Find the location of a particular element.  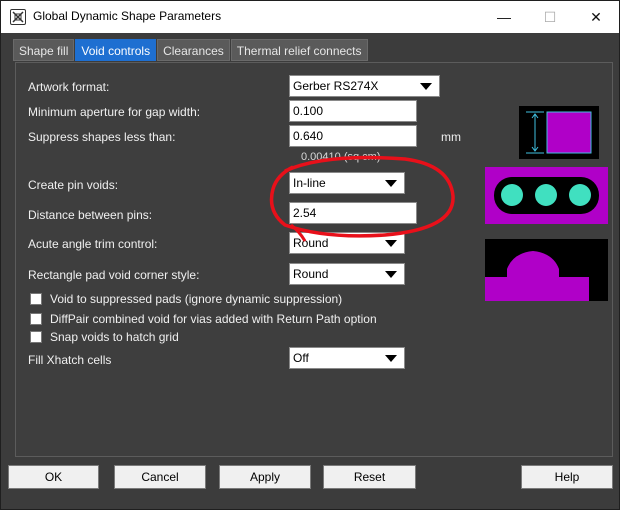

artwork-format-dropdown: Gerber RS274X is located at coordinates (364, 86).